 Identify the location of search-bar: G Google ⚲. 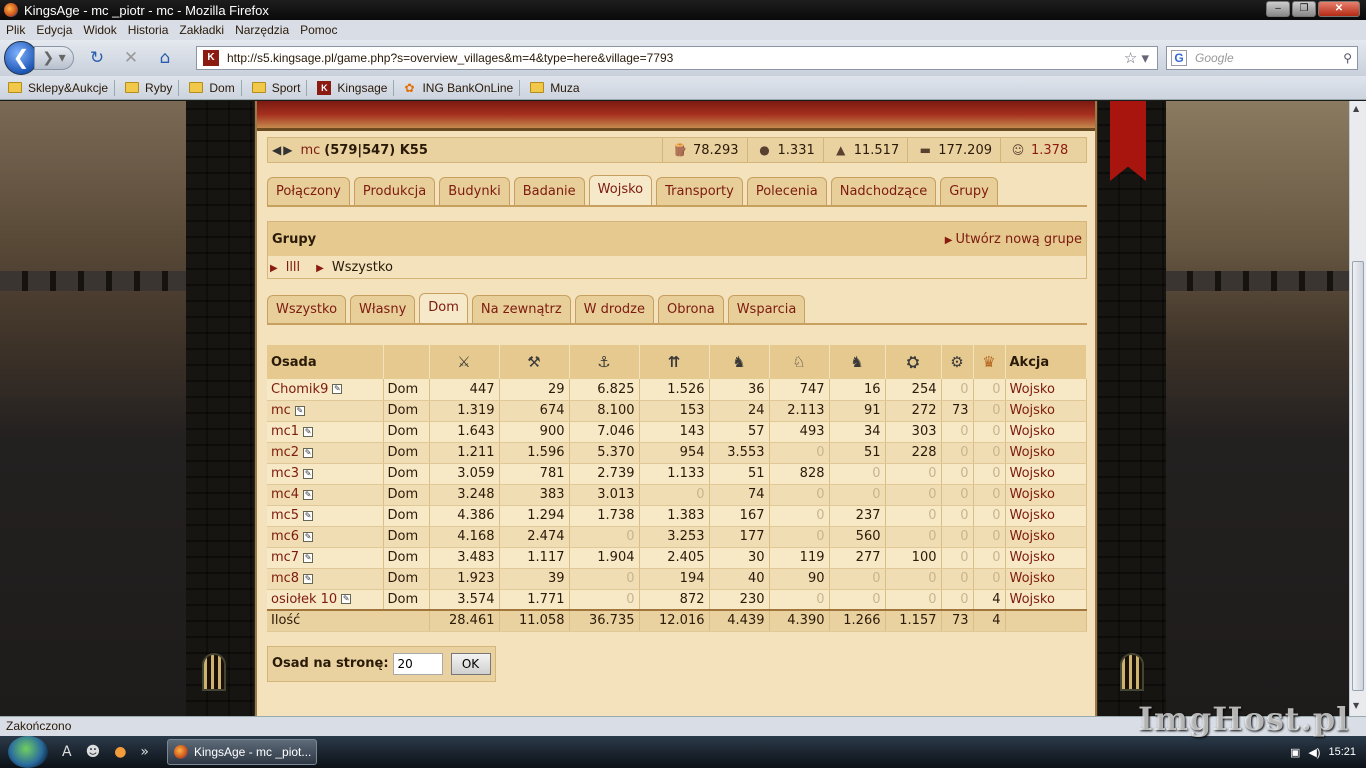
(1262, 58).